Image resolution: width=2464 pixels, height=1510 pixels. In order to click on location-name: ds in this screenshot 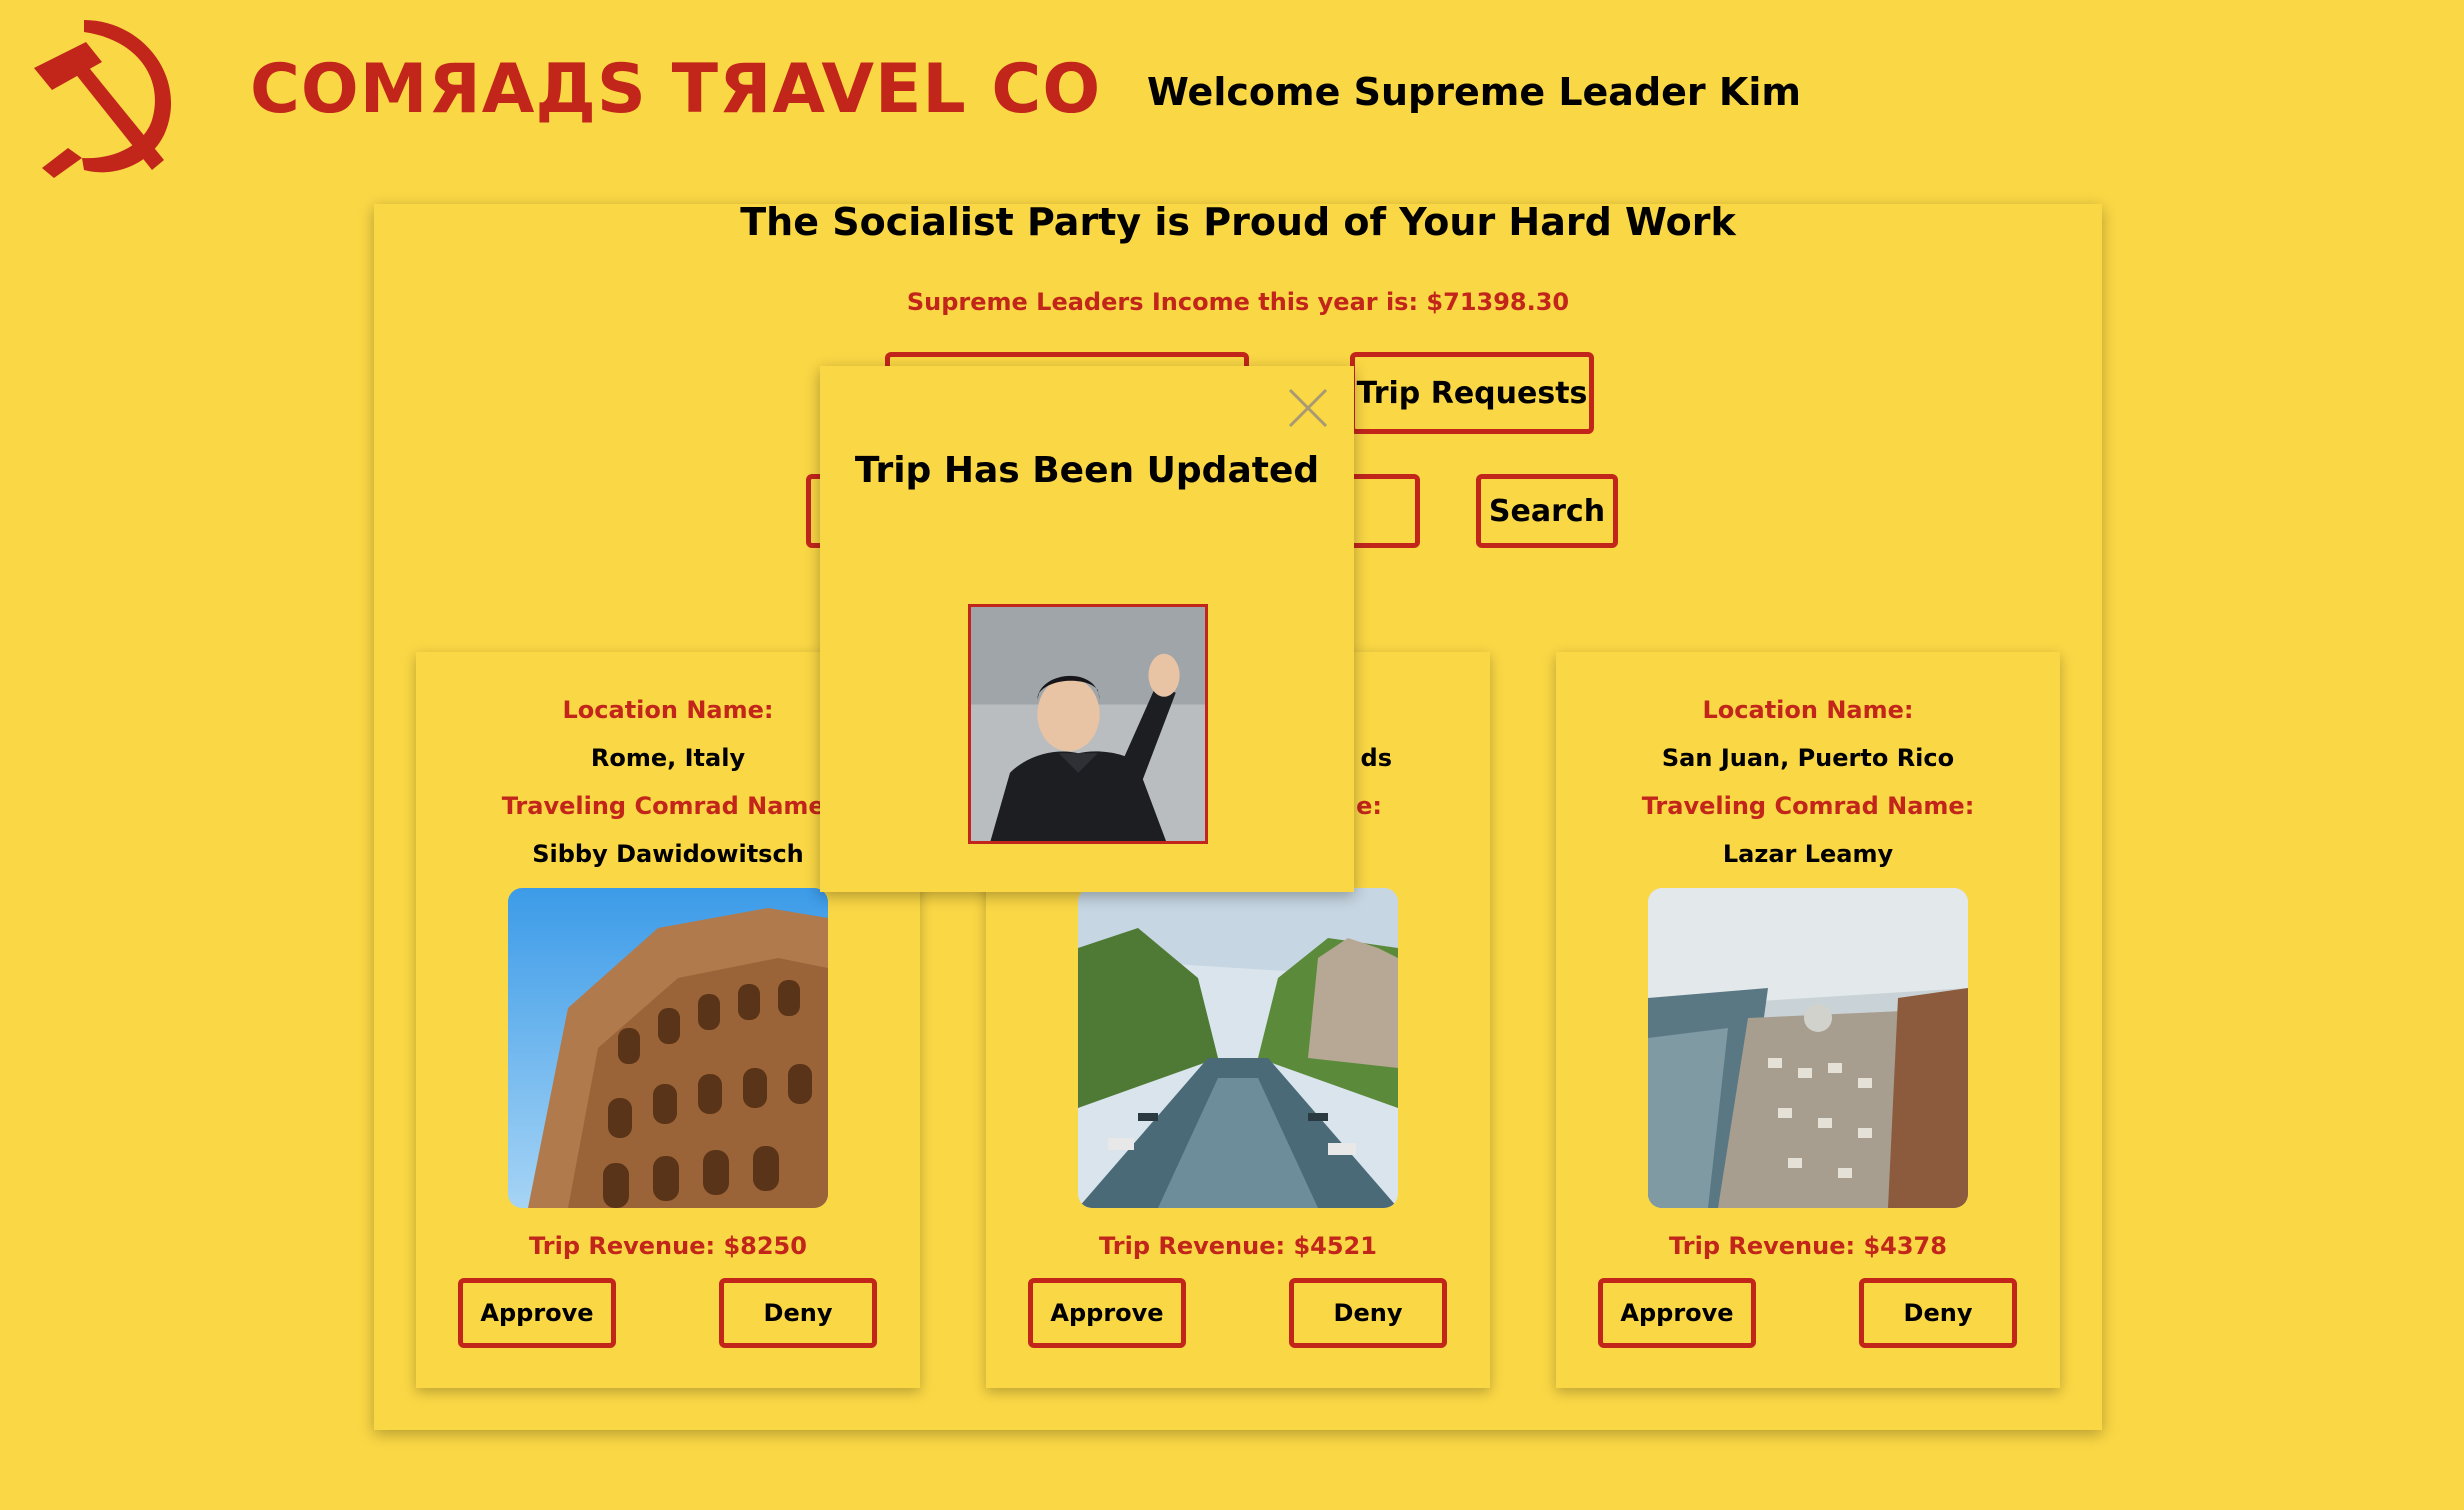, I will do `click(1376, 758)`.